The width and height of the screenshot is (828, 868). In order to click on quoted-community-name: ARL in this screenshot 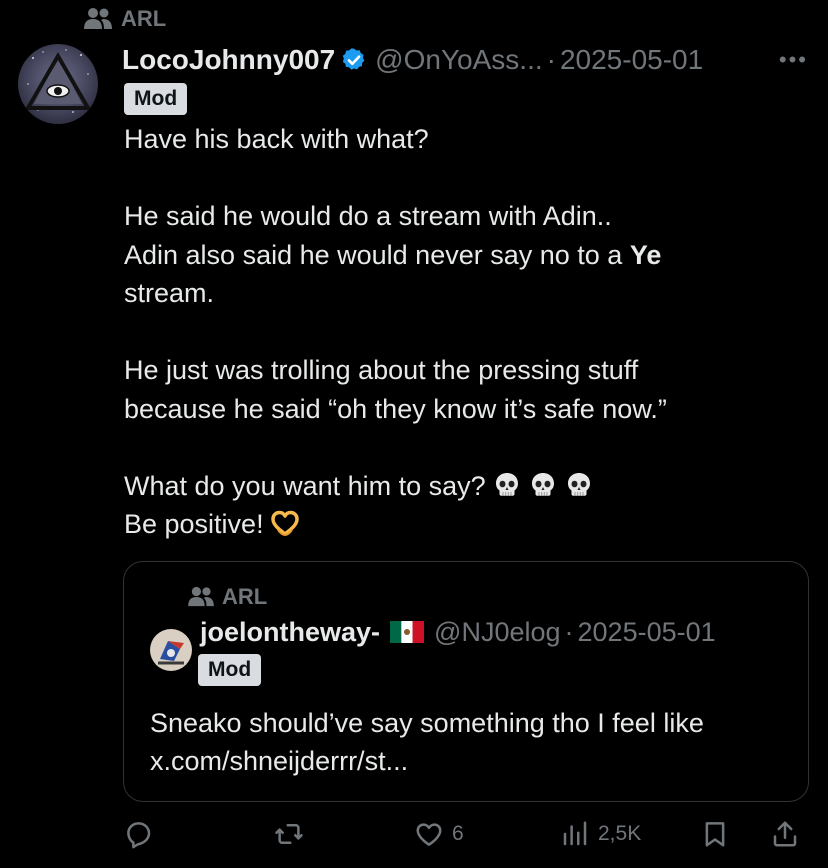, I will do `click(245, 596)`.